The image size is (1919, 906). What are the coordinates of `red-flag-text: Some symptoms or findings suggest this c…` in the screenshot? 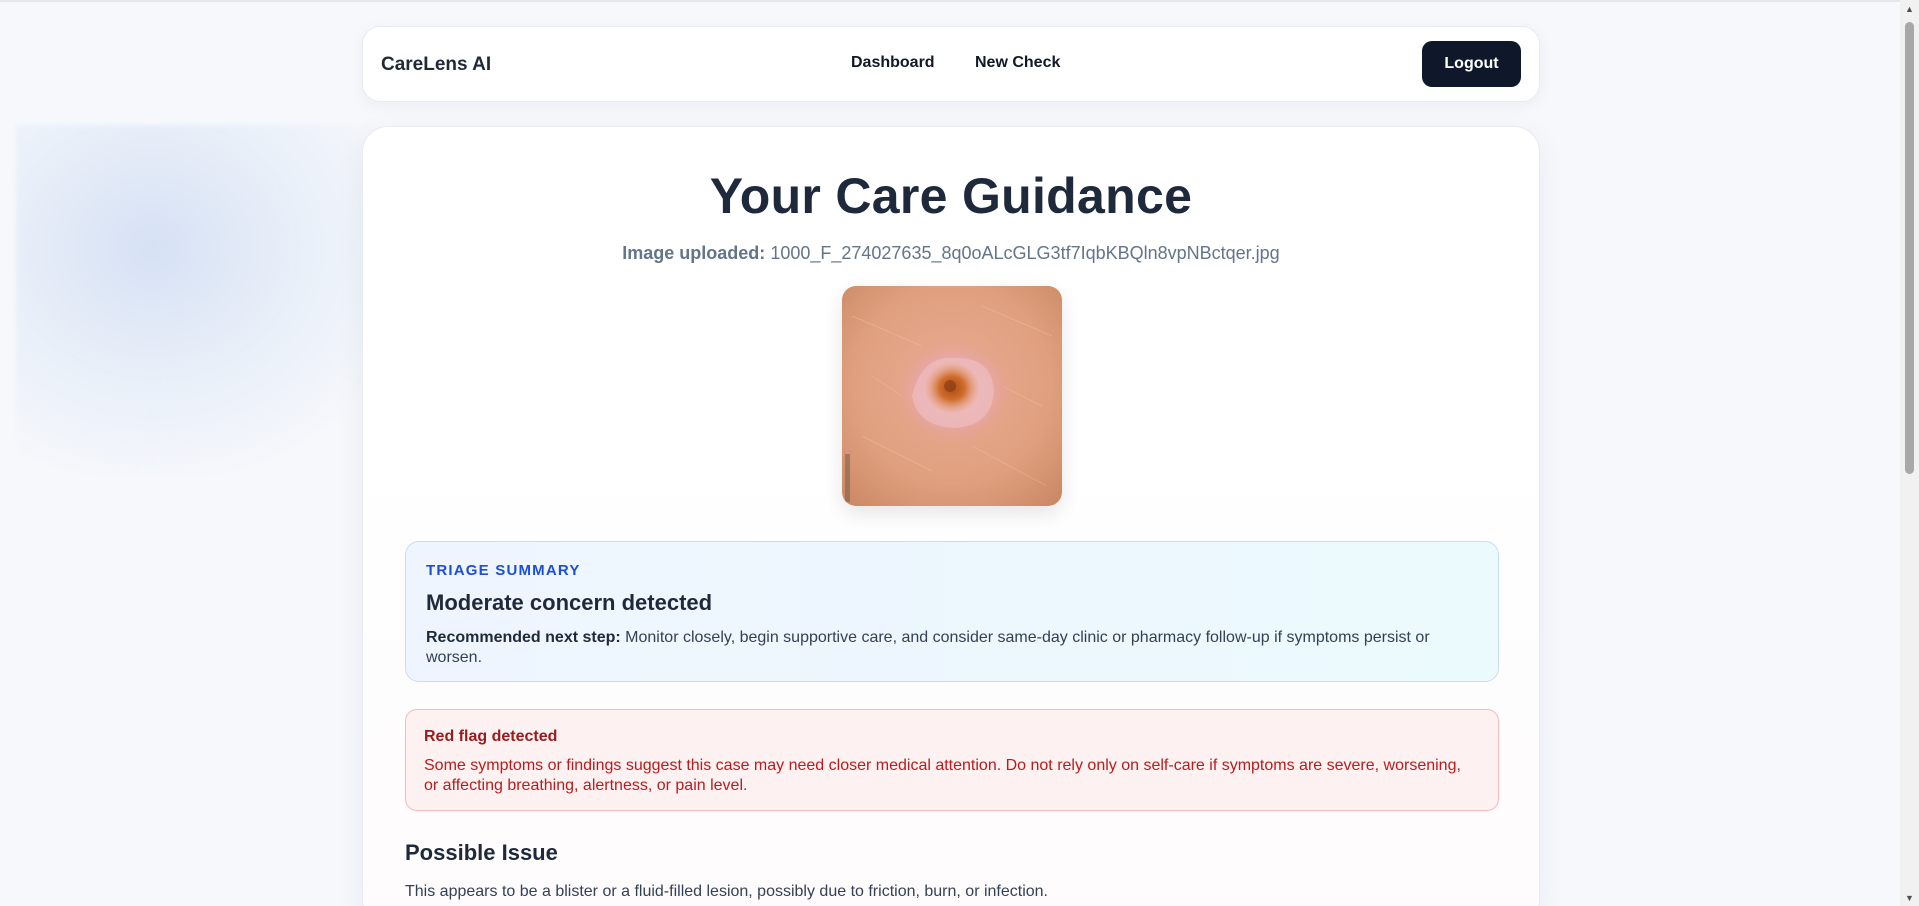 It's located at (942, 775).